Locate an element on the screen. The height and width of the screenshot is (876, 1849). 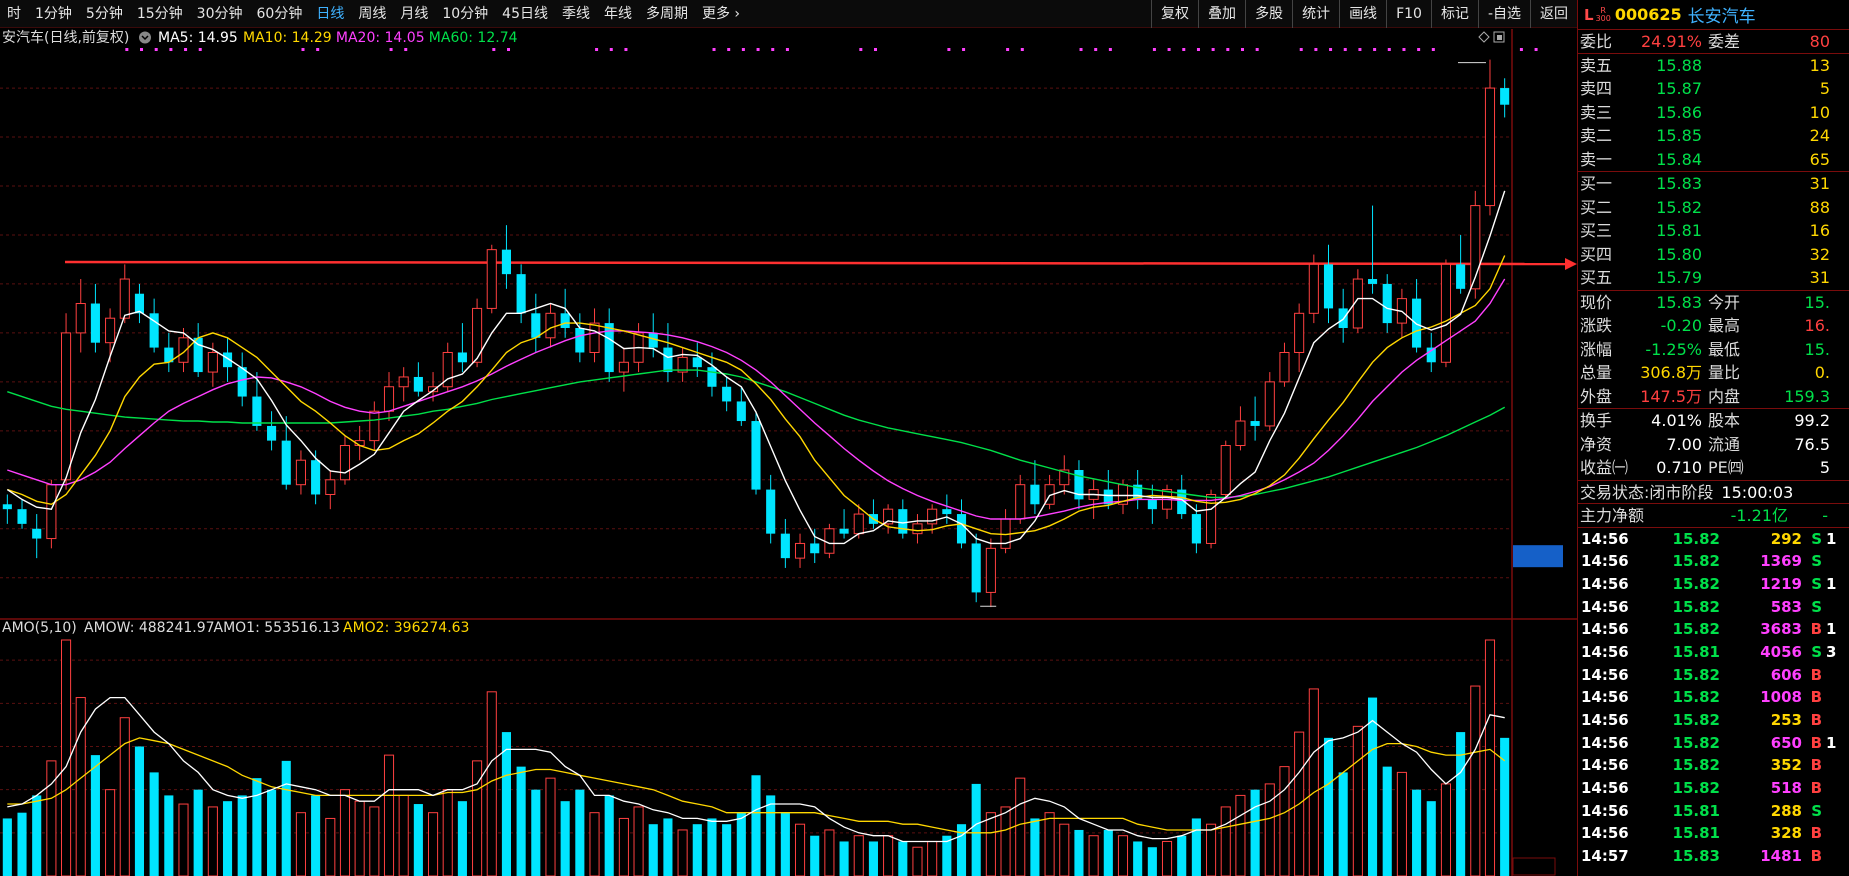
ma-toggle-icon is located at coordinates (145, 37).